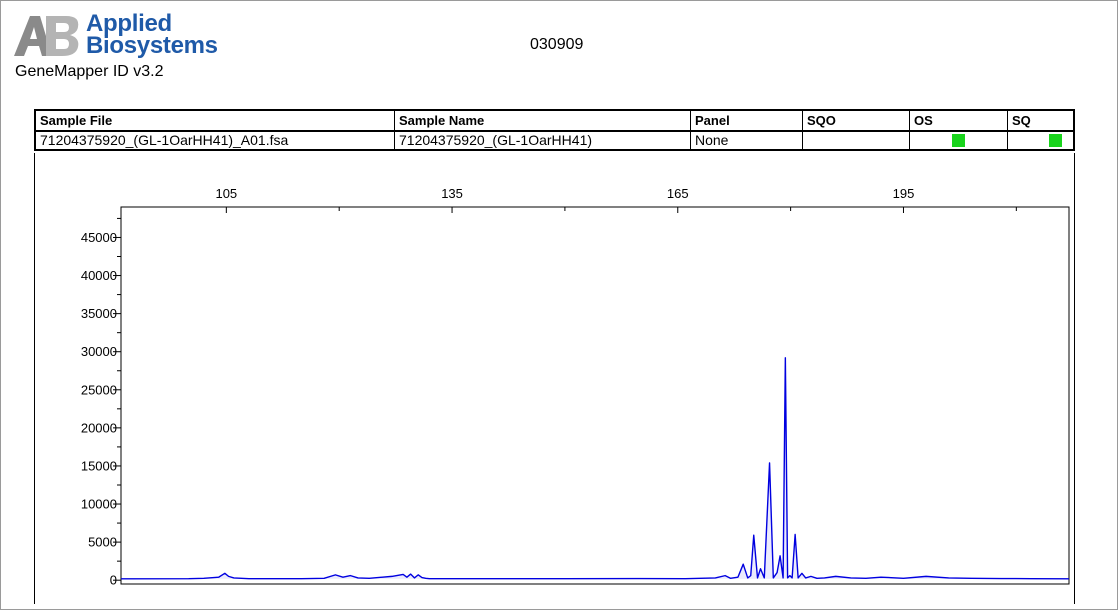 This screenshot has width=1118, height=610. I want to click on table-header-row: Sample File Sample Name Panel SQO OS SQ, so click(554, 121).